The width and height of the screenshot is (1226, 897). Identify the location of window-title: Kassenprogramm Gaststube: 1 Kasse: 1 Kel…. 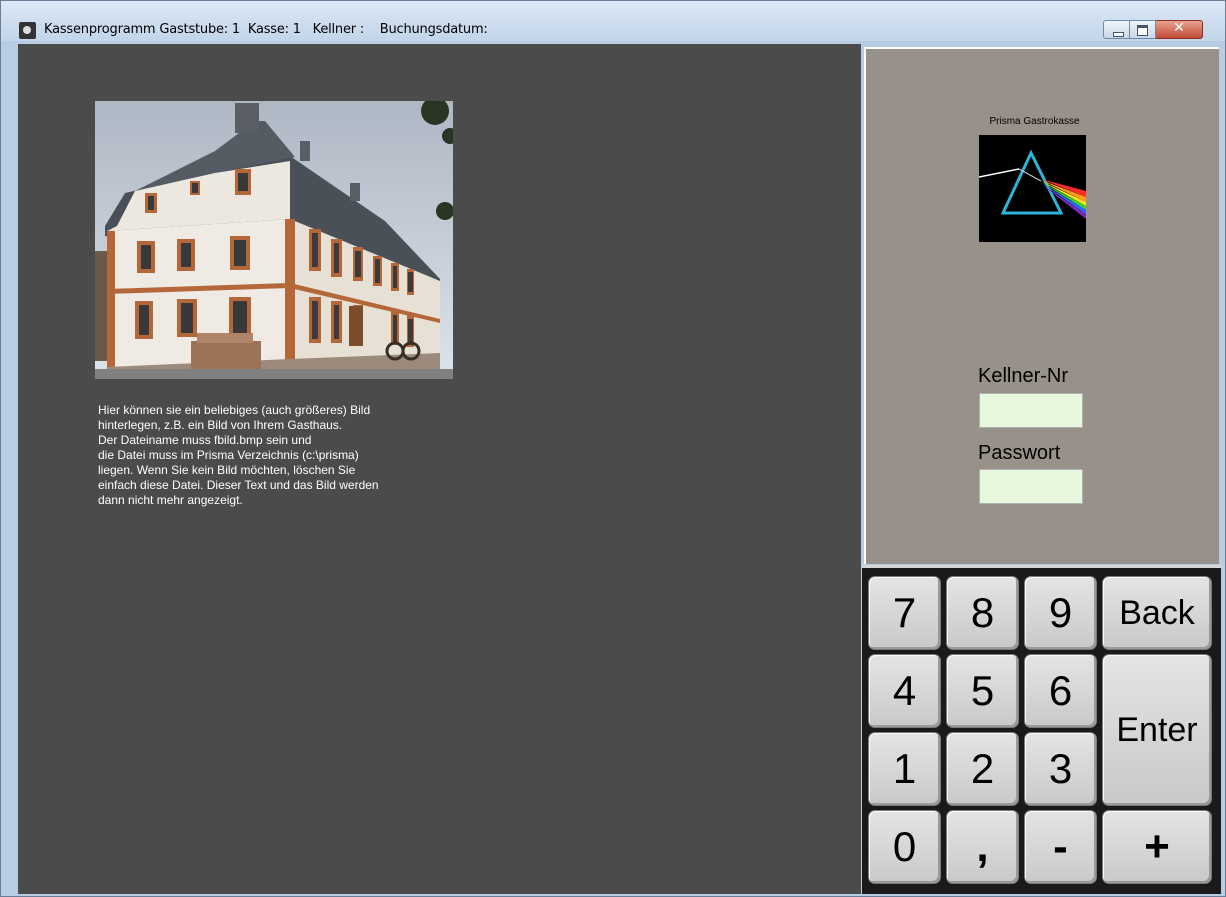
(266, 29).